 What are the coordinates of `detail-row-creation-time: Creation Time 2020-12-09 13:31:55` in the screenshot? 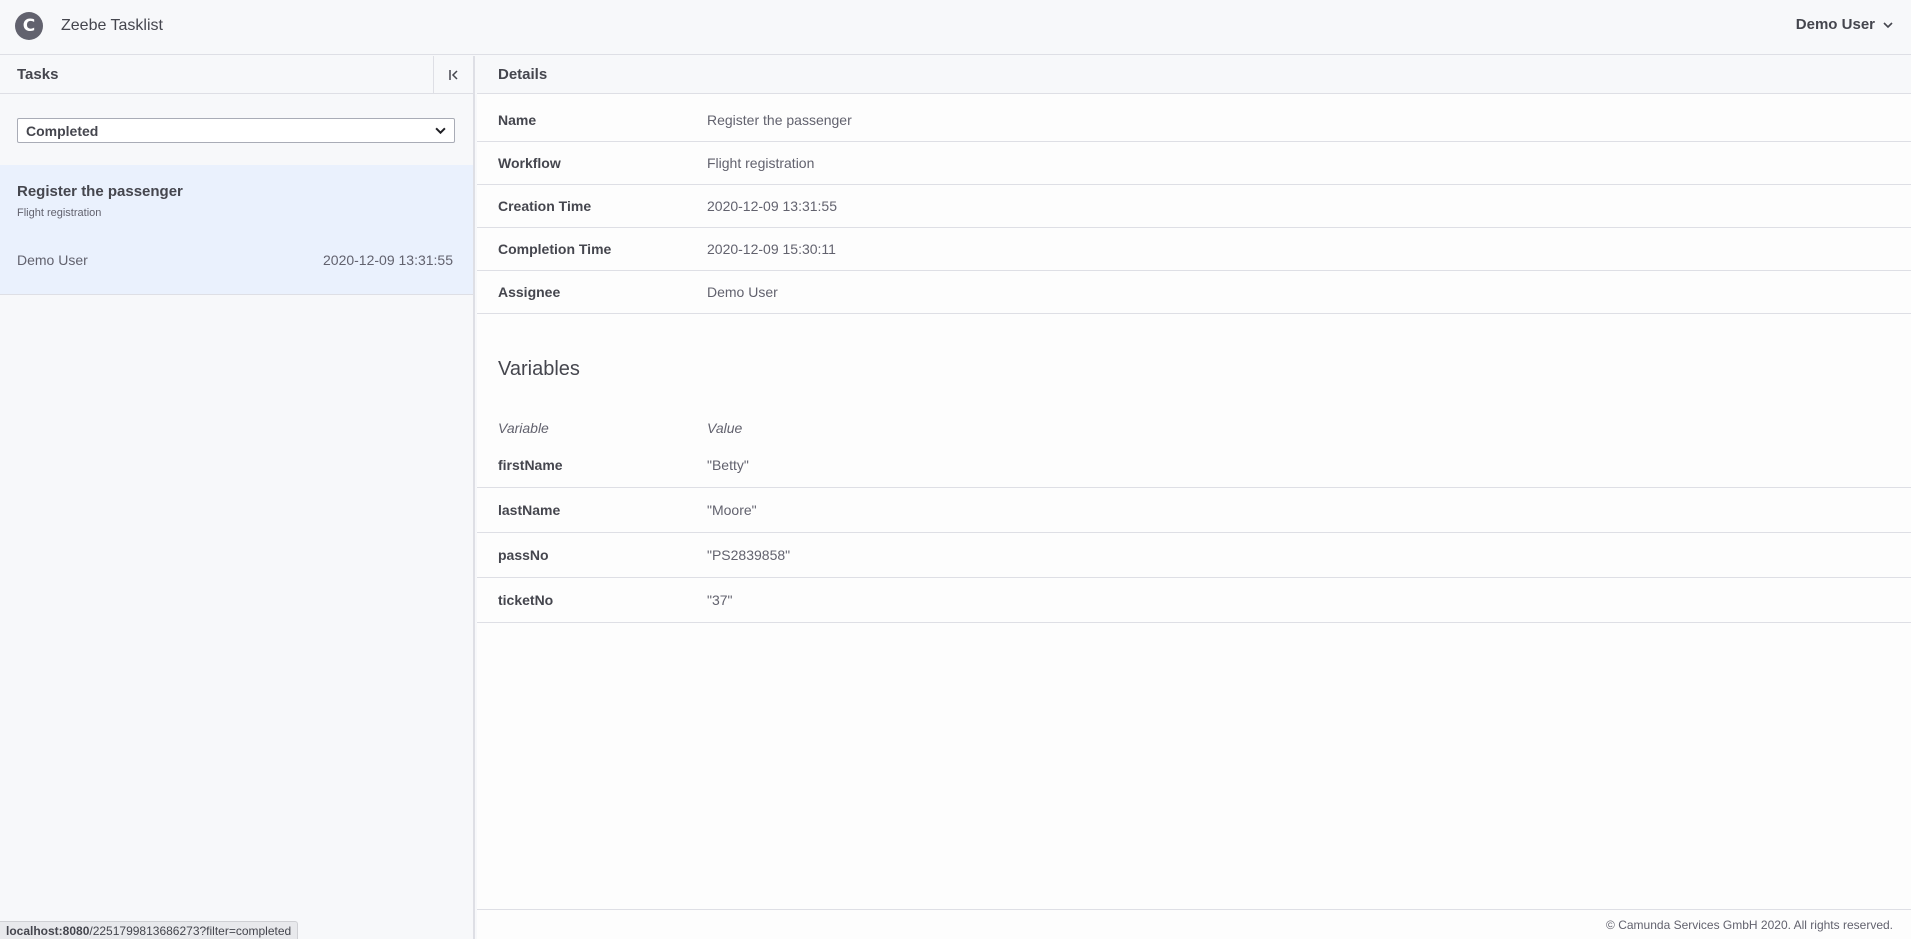 It's located at (1194, 206).